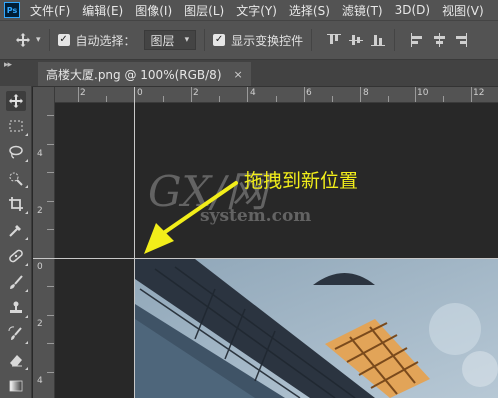  I want to click on annotation-arrow, so click(191, 217).